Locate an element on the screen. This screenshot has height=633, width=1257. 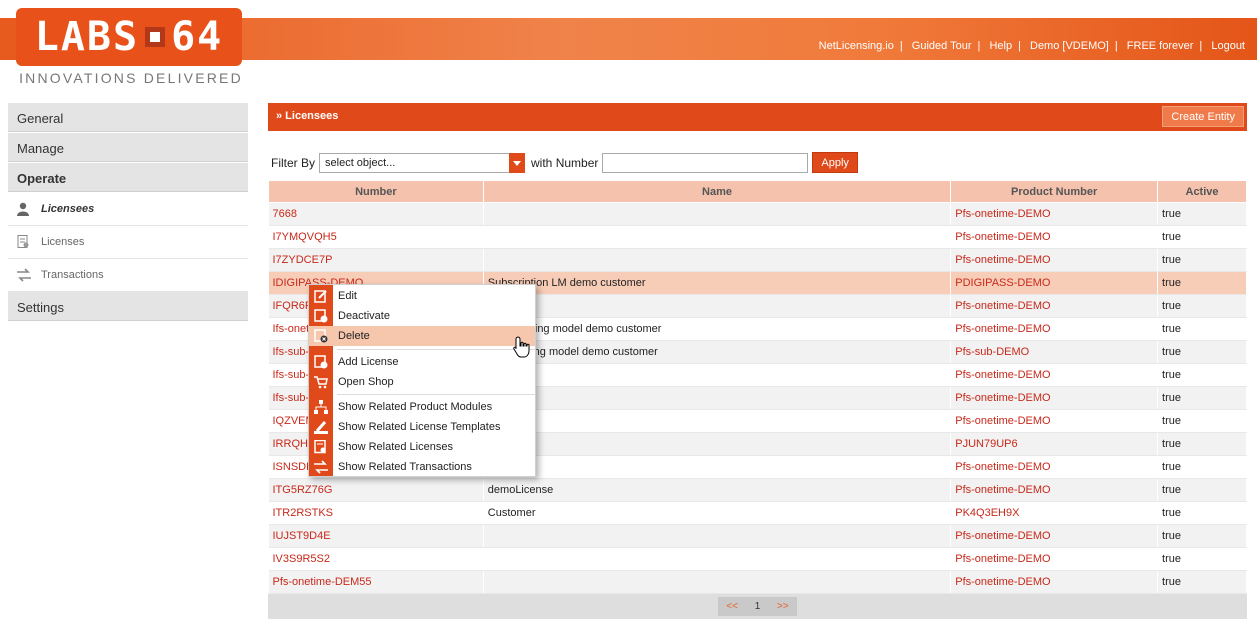
cell-number: ITG5RZ76G is located at coordinates (376, 490).